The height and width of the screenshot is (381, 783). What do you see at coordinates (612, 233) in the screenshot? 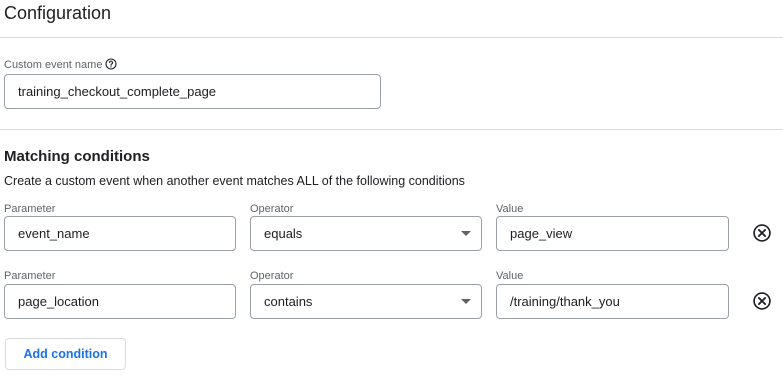
I see `value-input: page_view` at bounding box center [612, 233].